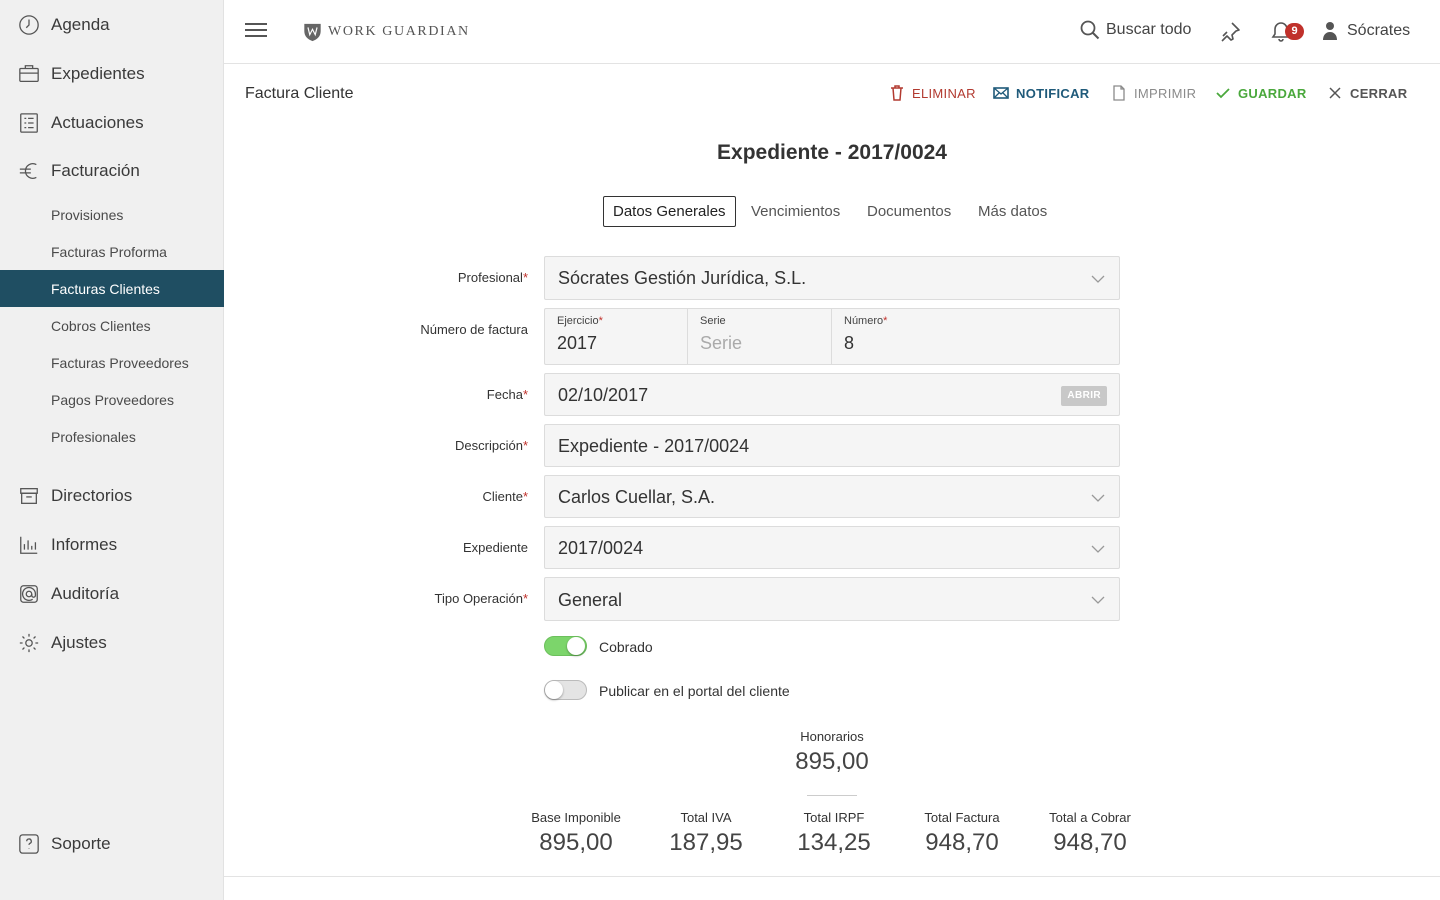  I want to click on total-irpf-value: 134,25, so click(834, 842).